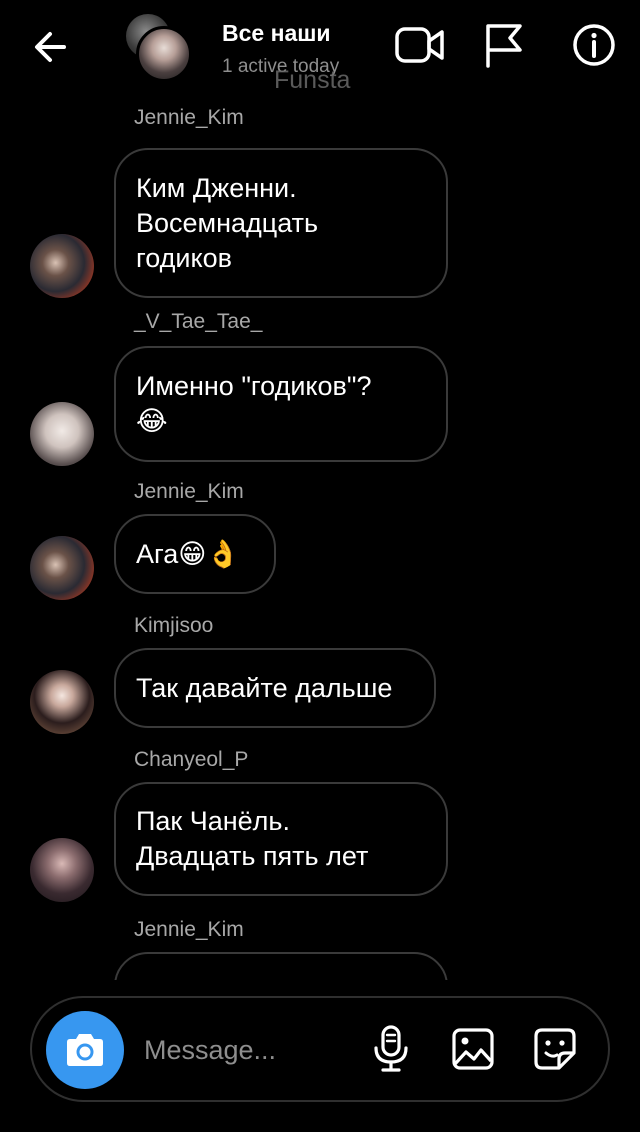 This screenshot has height=1132, width=640. Describe the element at coordinates (164, 54) in the screenshot. I see `member-avatar-front` at that location.